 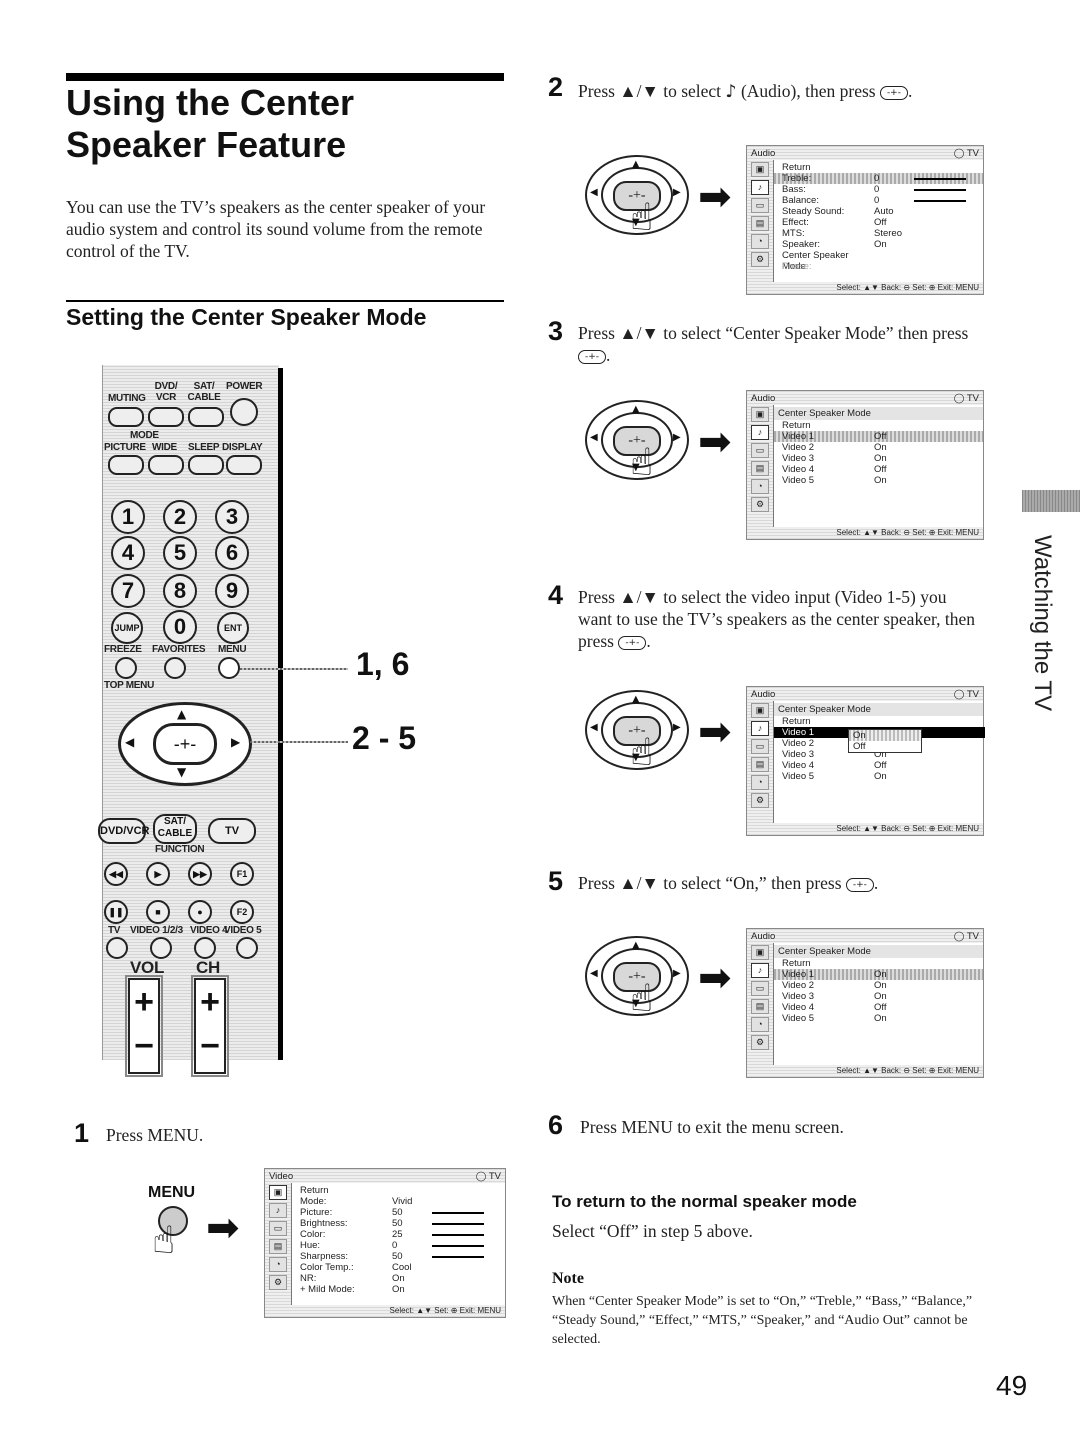 I want to click on channel-rocker: + −, so click(x=210, y=1026).